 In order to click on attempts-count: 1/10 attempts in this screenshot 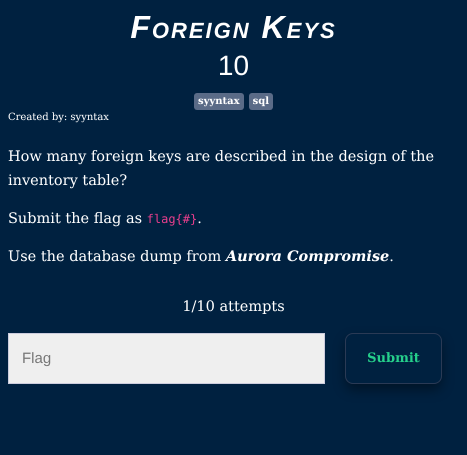, I will do `click(233, 307)`.